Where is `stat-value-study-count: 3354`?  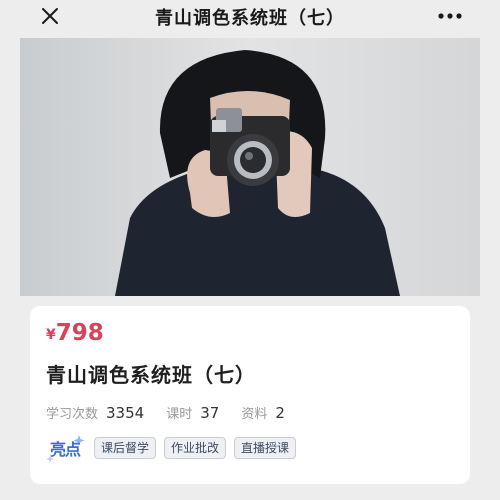
stat-value-study-count: 3354 is located at coordinates (125, 413).